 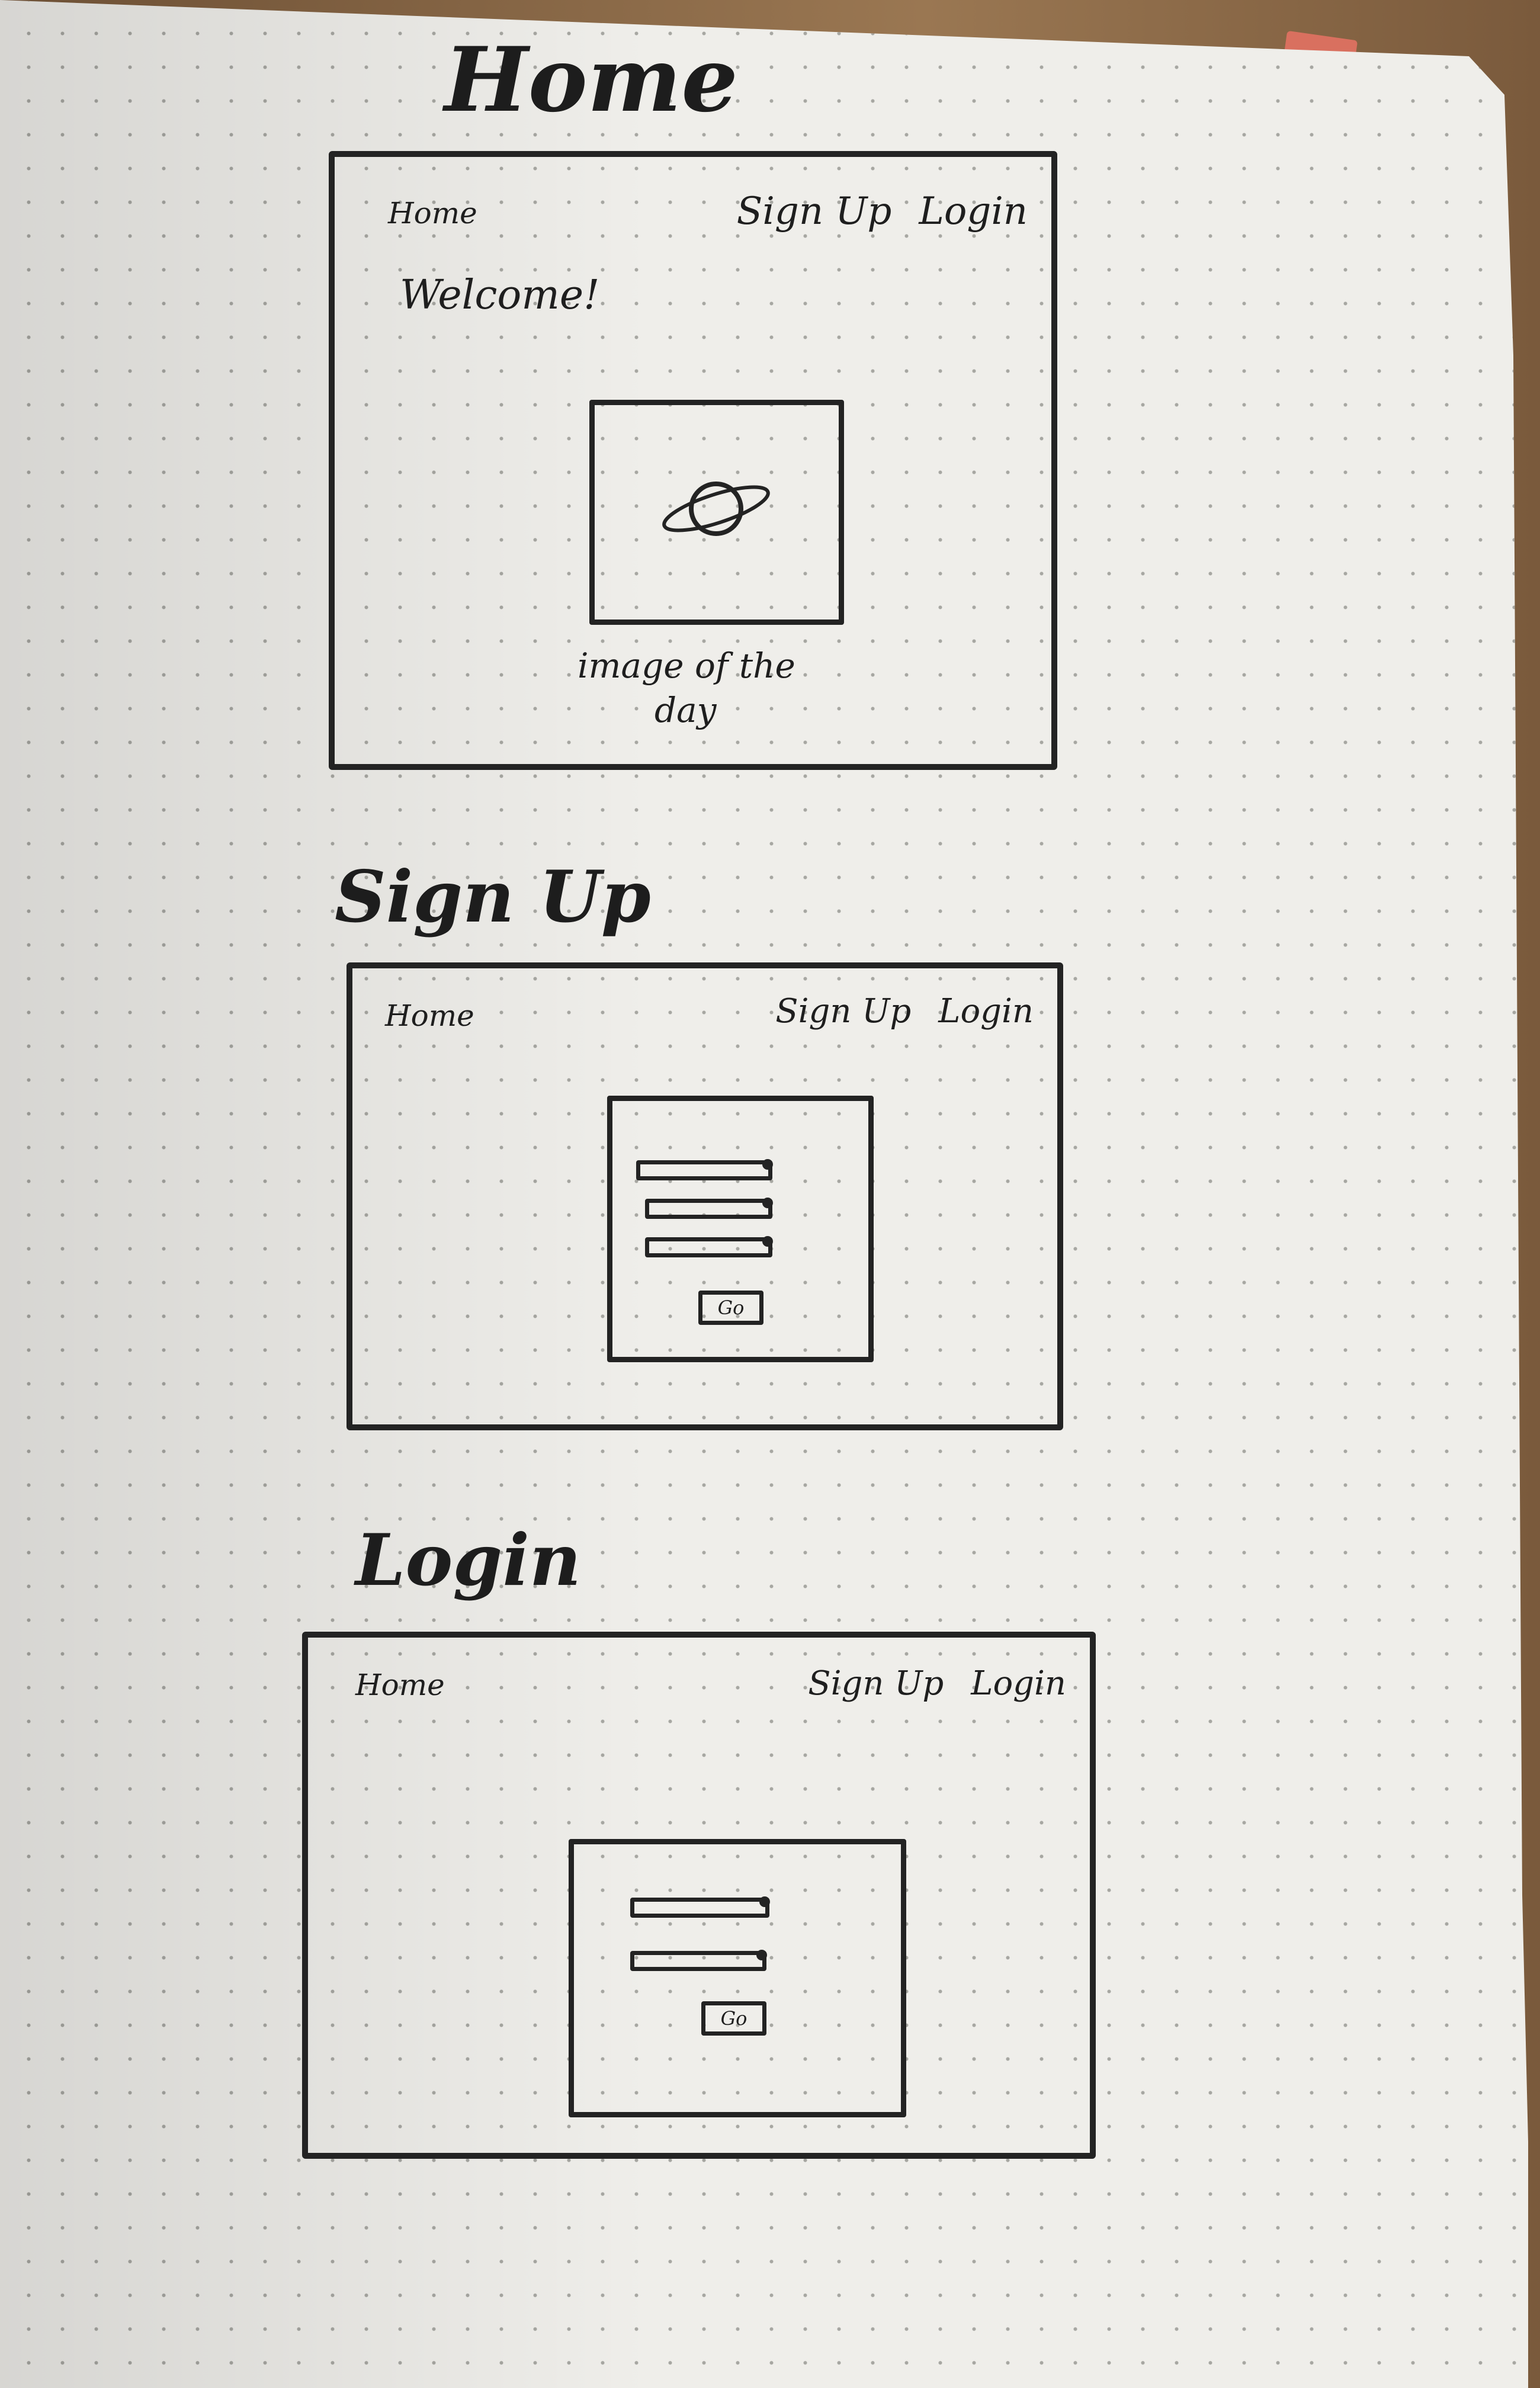 What do you see at coordinates (591, 80) in the screenshot?
I see `home-heading: Home` at bounding box center [591, 80].